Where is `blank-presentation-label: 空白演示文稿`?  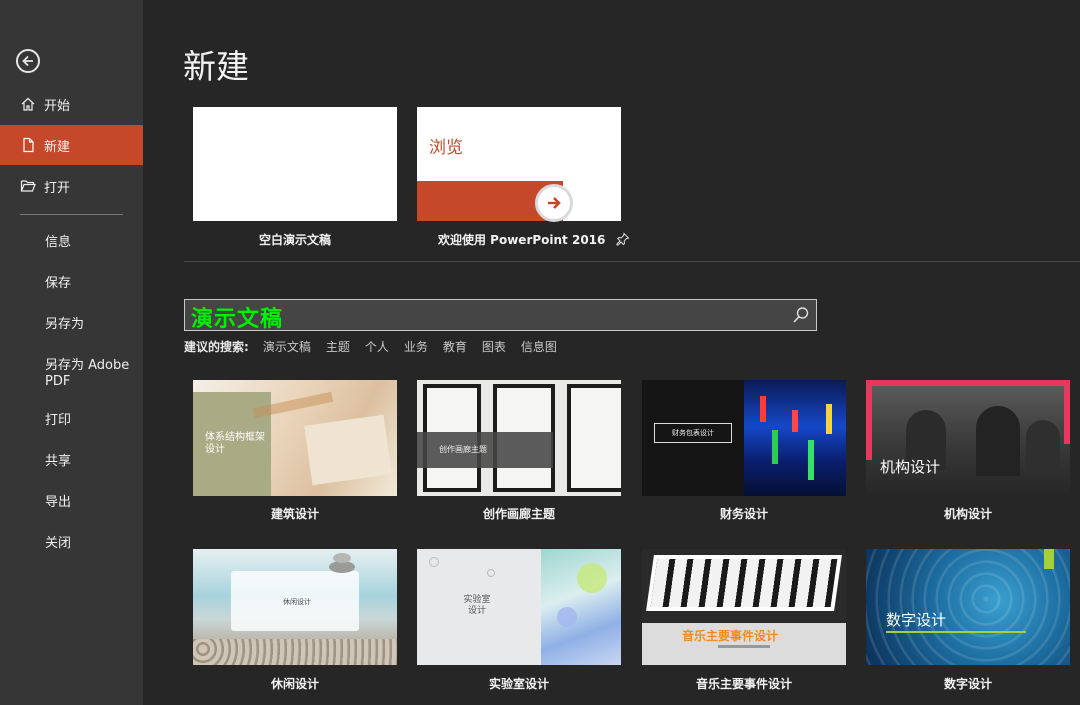
blank-presentation-label: 空白演示文稿 is located at coordinates (294, 240).